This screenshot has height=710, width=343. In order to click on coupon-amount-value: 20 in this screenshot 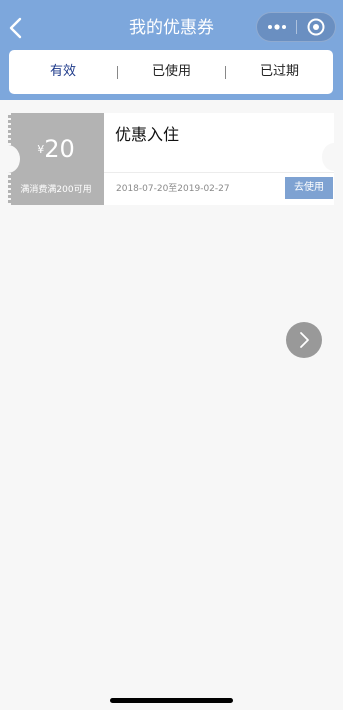, I will do `click(59, 149)`.